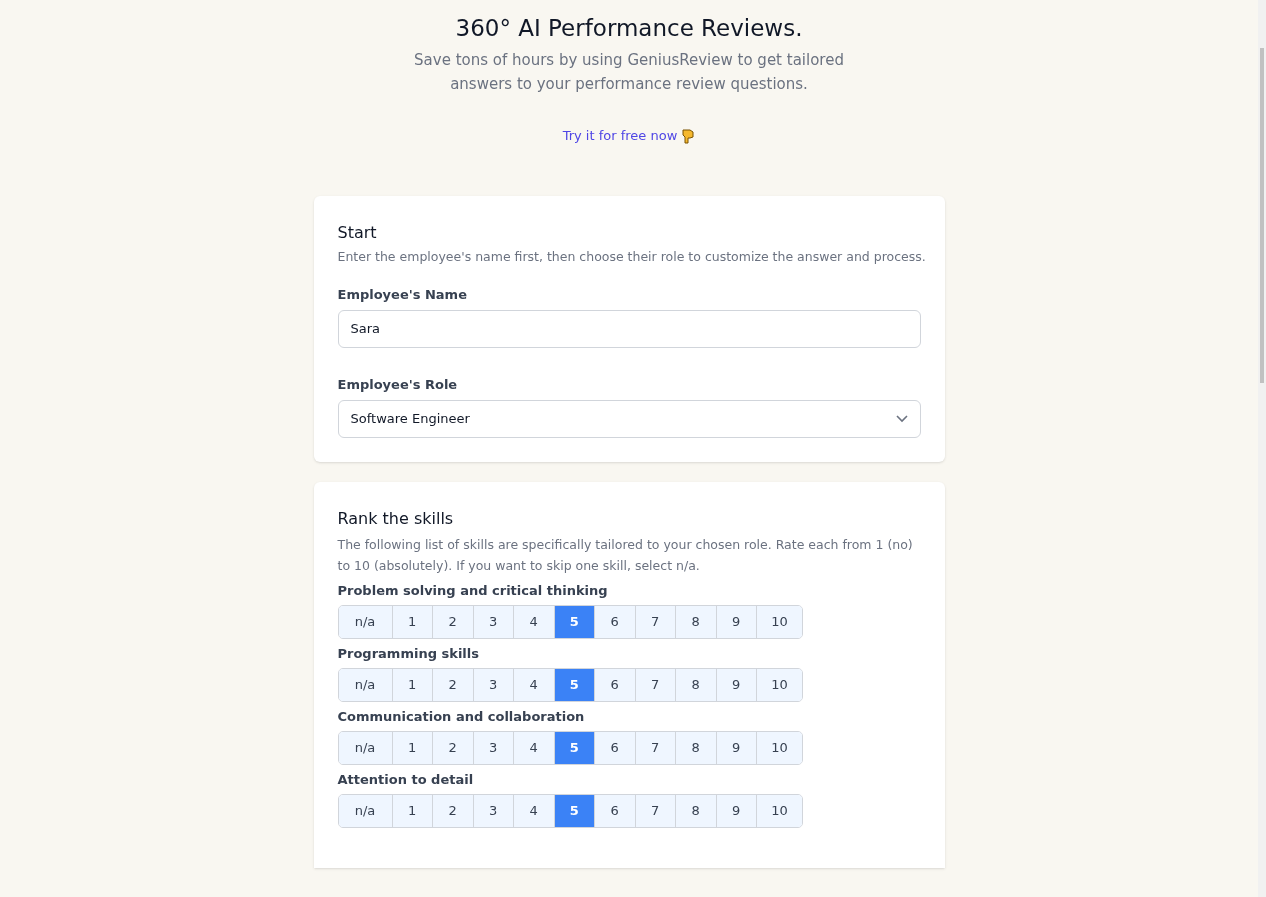 This screenshot has height=897, width=1266. What do you see at coordinates (357, 232) in the screenshot?
I see `section-title: Start` at bounding box center [357, 232].